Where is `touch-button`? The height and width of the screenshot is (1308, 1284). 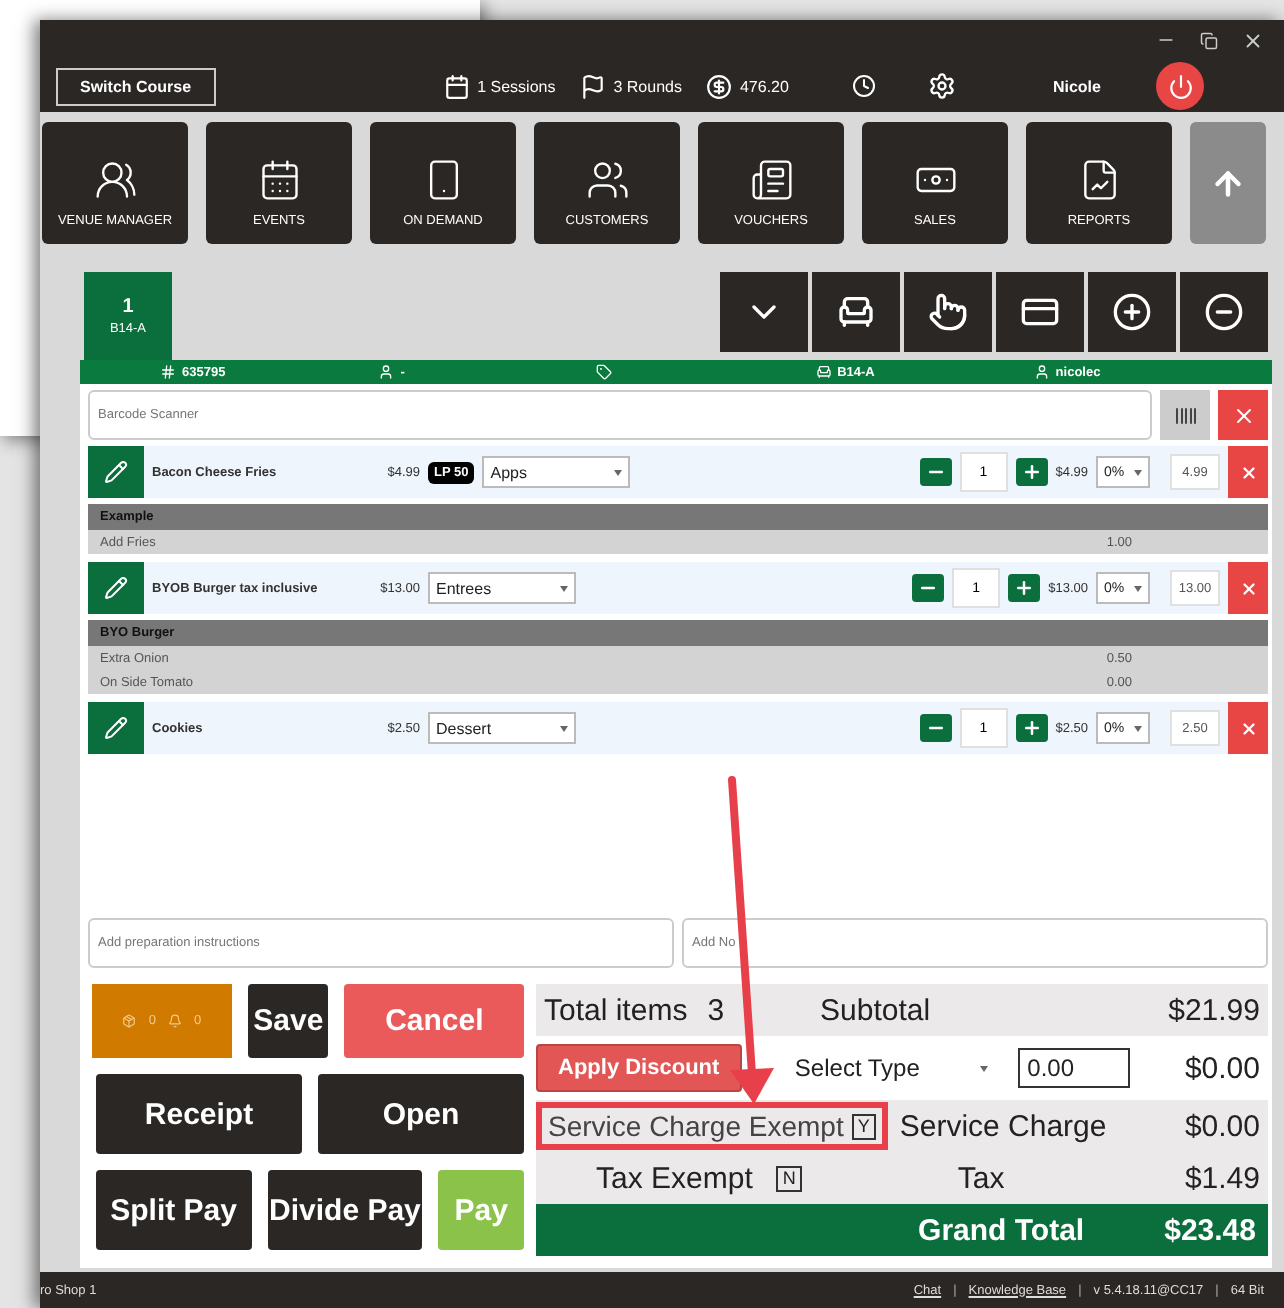
touch-button is located at coordinates (948, 312).